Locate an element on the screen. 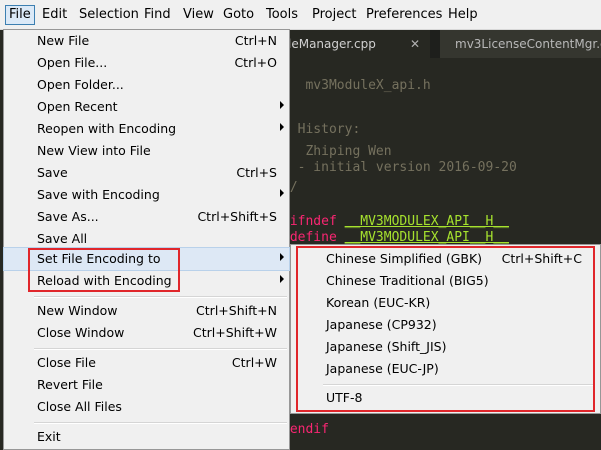 The height and width of the screenshot is (450, 601). menu-item-shortcut: Ctrl+N is located at coordinates (255, 40).